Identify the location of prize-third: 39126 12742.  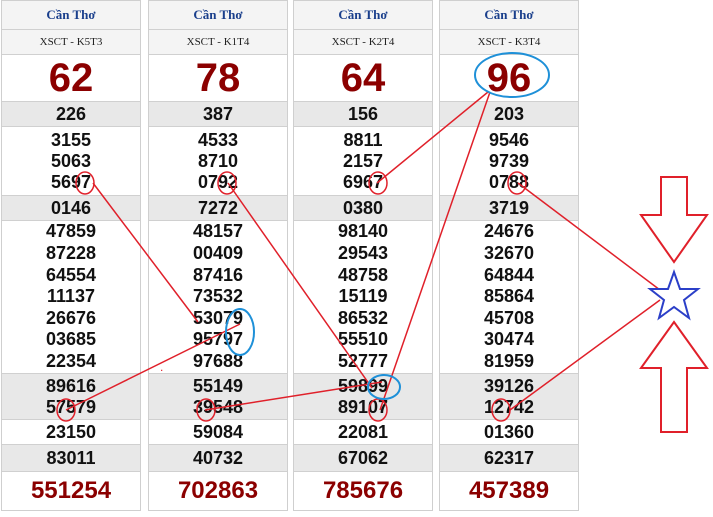
(509, 397).